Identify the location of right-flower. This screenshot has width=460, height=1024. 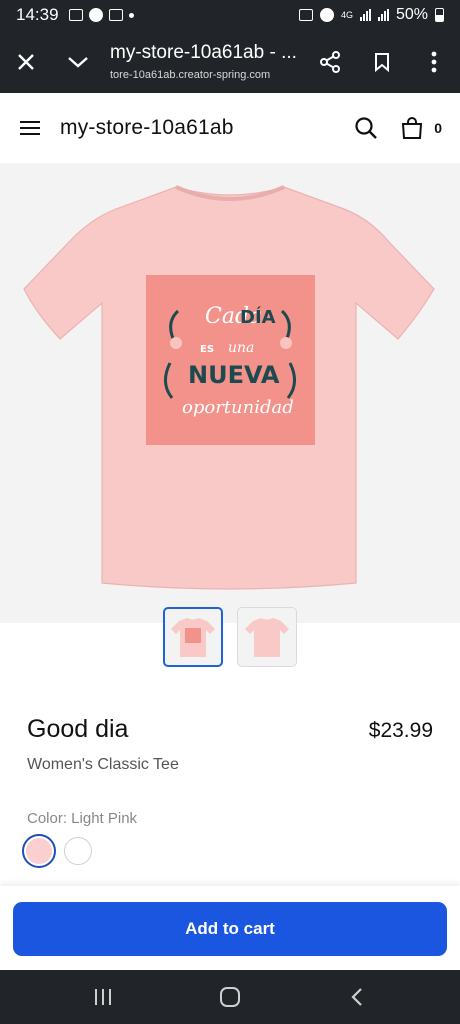
(286, 343).